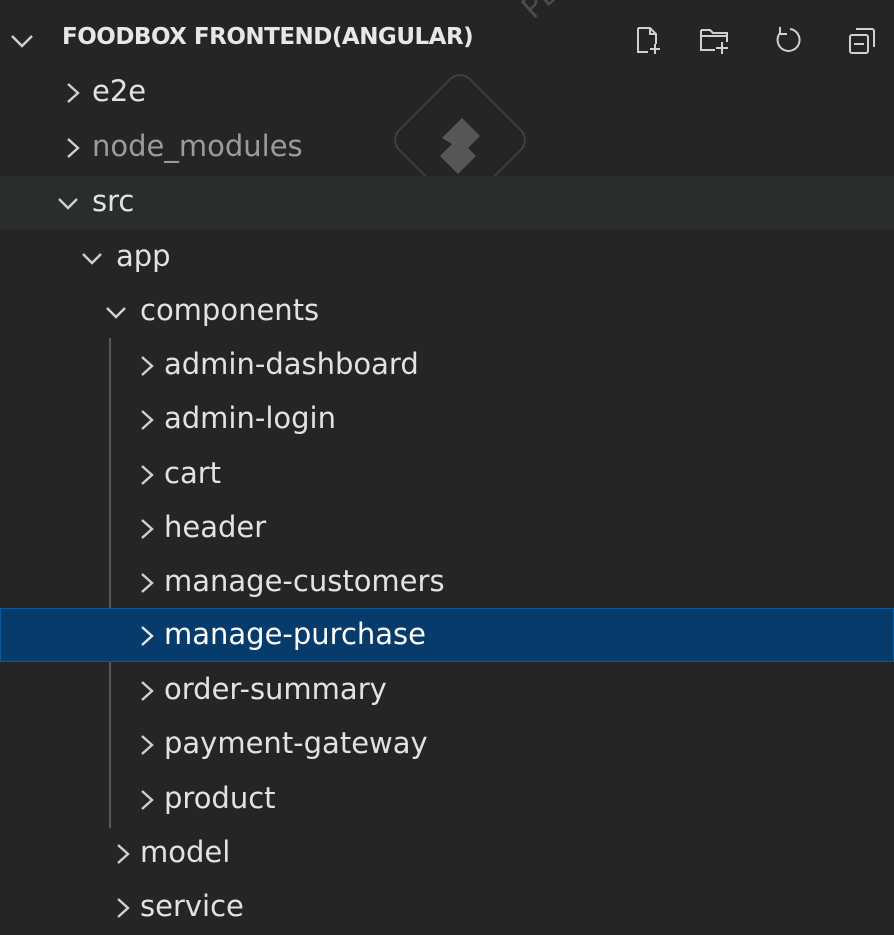 This screenshot has width=894, height=935. What do you see at coordinates (275, 689) in the screenshot?
I see `tree-item-label: order-summary` at bounding box center [275, 689].